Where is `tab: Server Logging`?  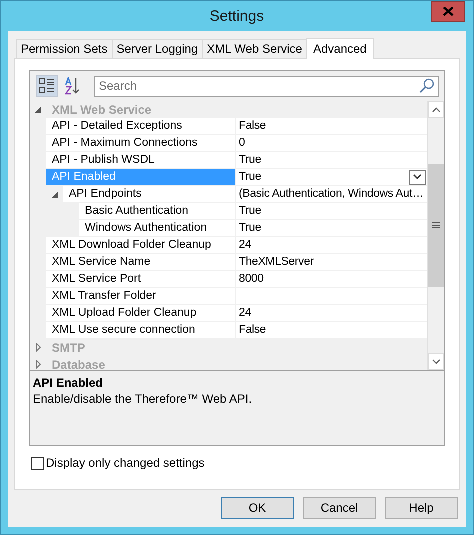
tab: Server Logging is located at coordinates (158, 48).